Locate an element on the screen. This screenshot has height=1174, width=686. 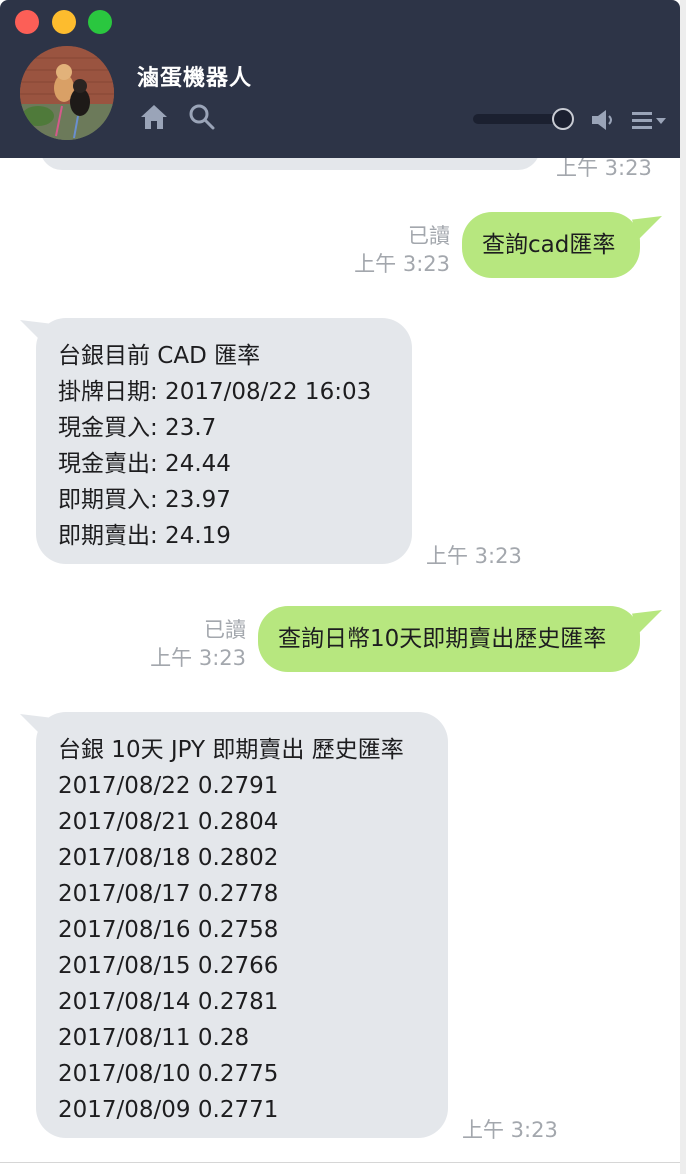
my-message-bubble: 查詢日幣10天即期賣出歷史匯率 is located at coordinates (449, 639).